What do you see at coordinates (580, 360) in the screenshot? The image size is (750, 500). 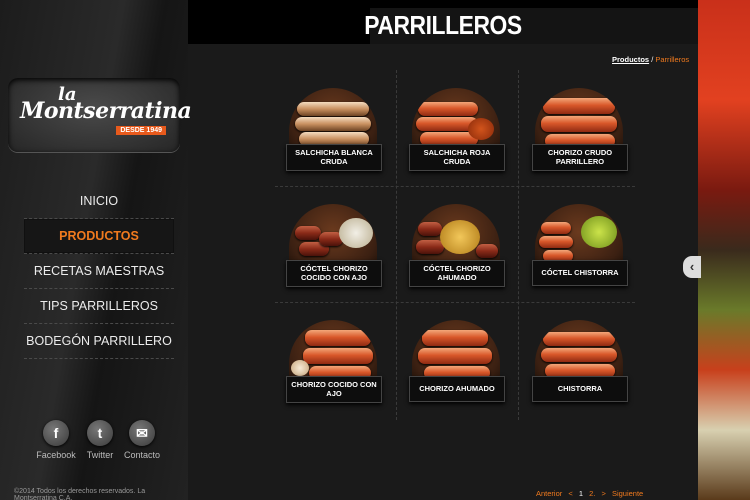 I see `product-card-chistorra: CHISTORRA` at bounding box center [580, 360].